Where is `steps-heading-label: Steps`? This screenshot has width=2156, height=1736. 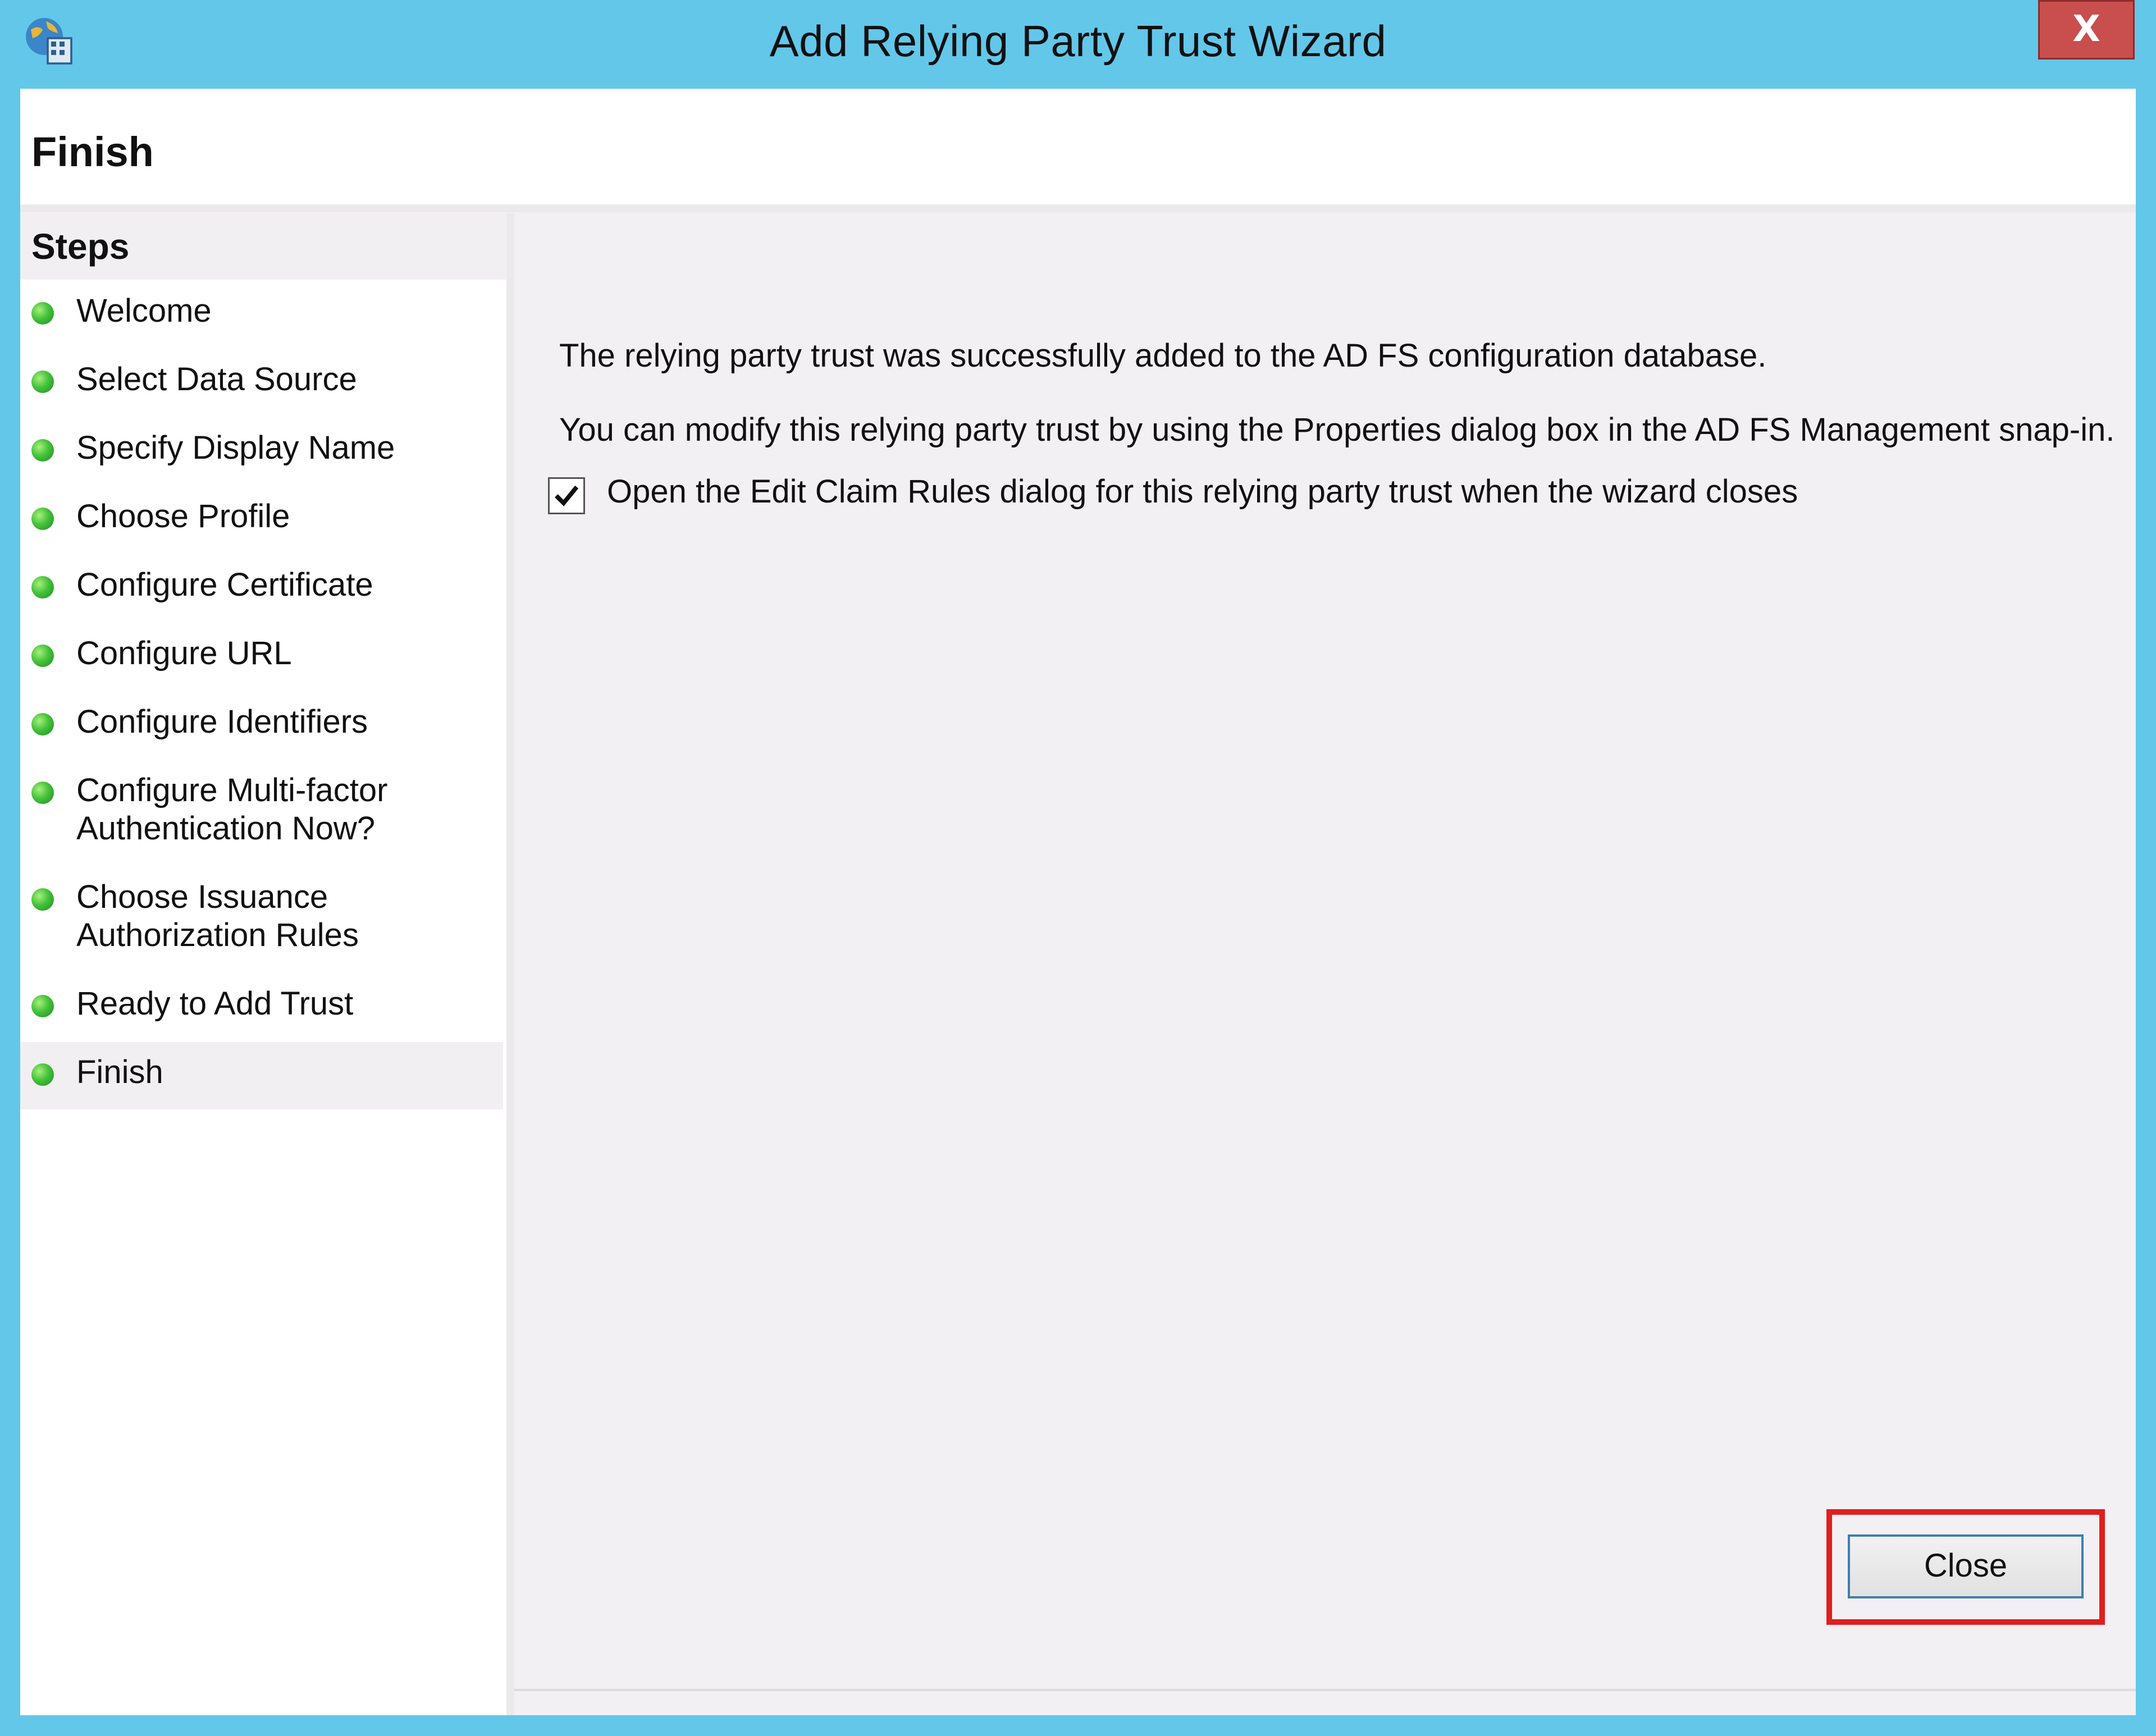
steps-heading-label: Steps is located at coordinates (80, 246).